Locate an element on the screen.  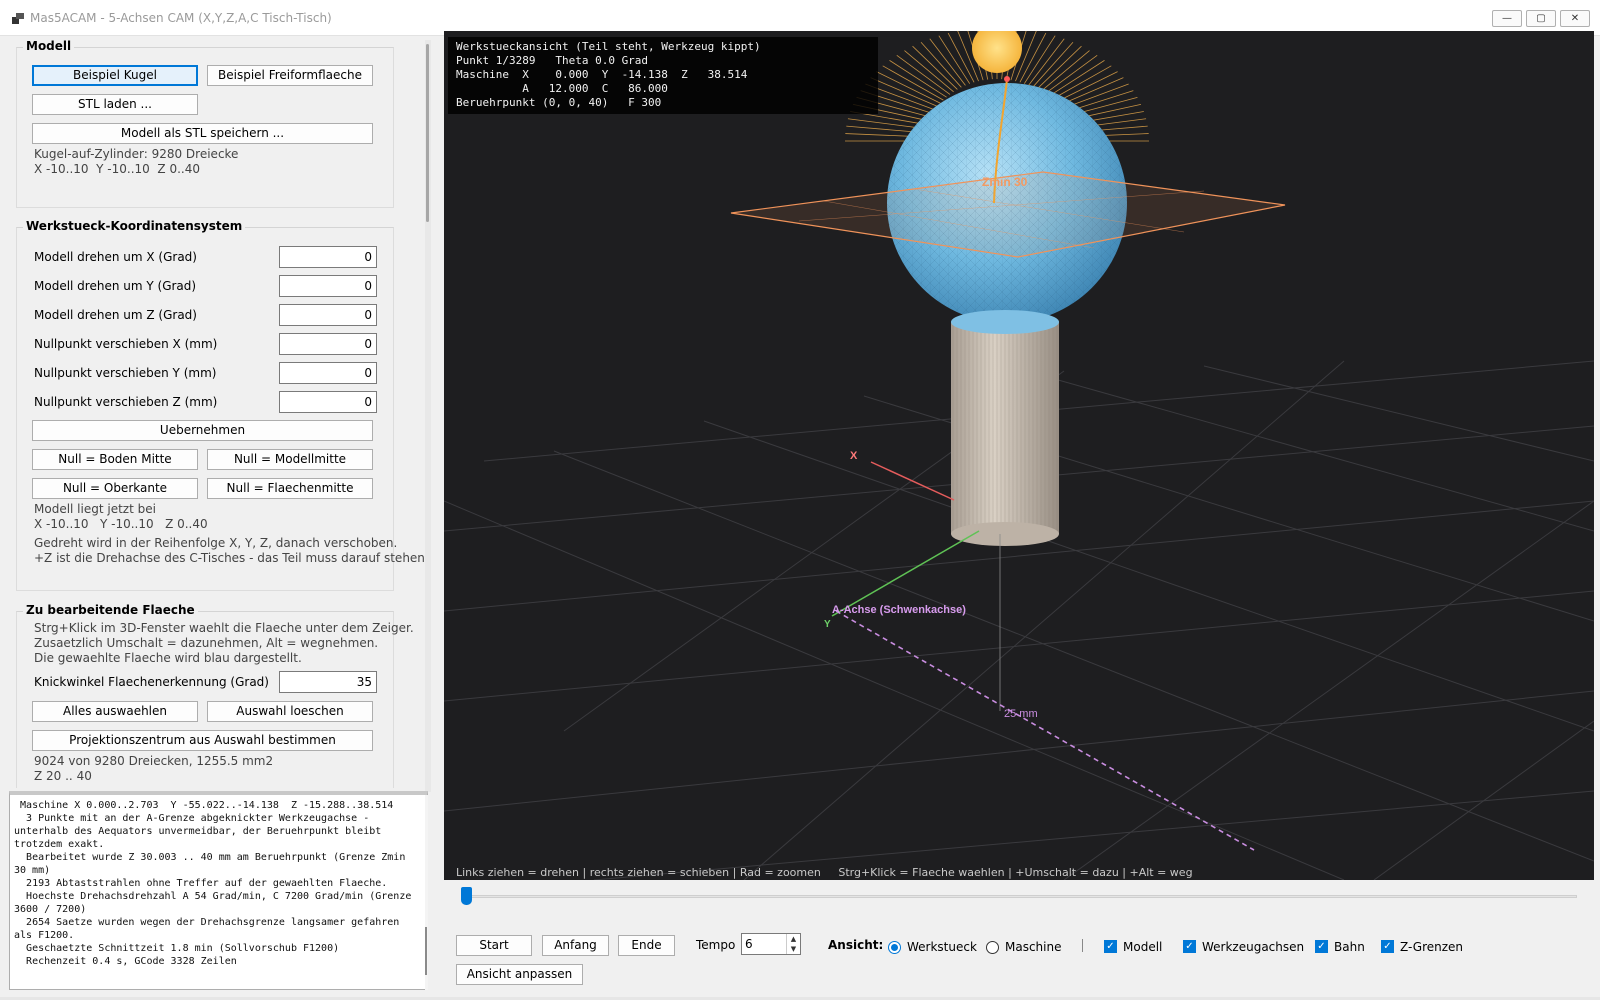
modell-info-line1: Kugel-auf-Zylinder: 9280 Dreiecke is located at coordinates (136, 154).